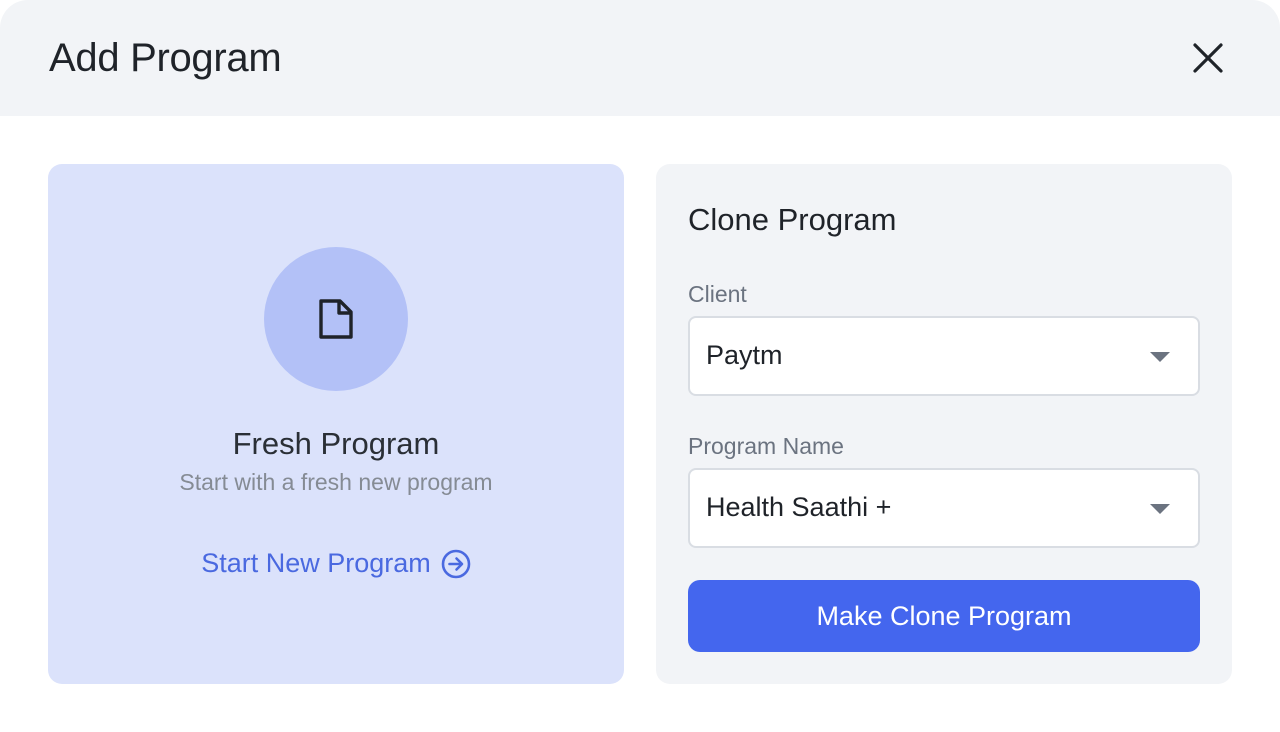 The width and height of the screenshot is (1280, 732). What do you see at coordinates (717, 294) in the screenshot?
I see `client-label: Client` at bounding box center [717, 294].